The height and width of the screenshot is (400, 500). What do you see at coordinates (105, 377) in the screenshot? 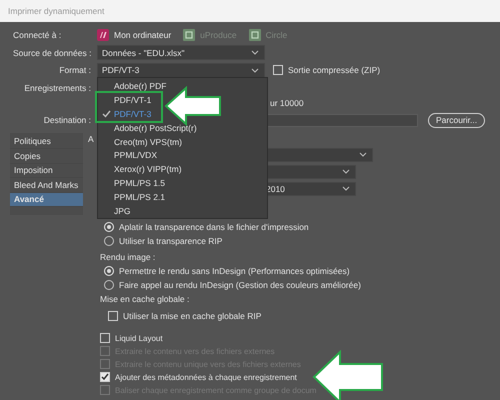
I see `checkbox` at bounding box center [105, 377].